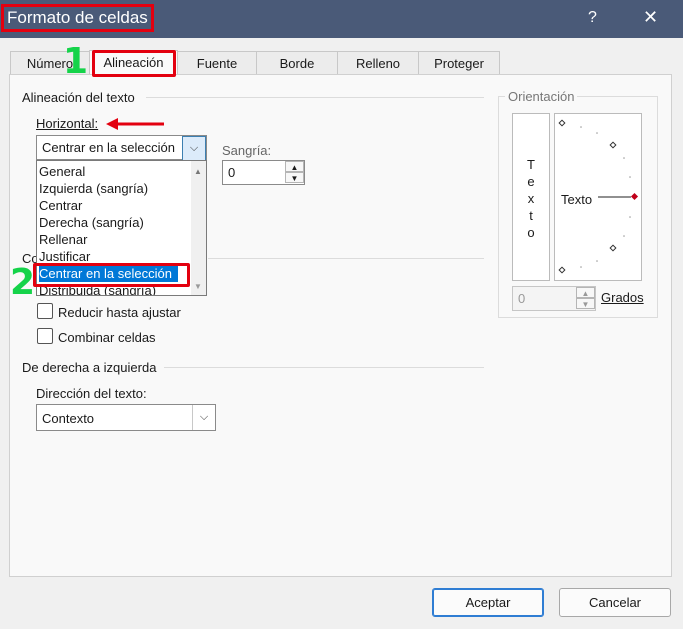  I want to click on tab-relleno: Relleno, so click(378, 63).